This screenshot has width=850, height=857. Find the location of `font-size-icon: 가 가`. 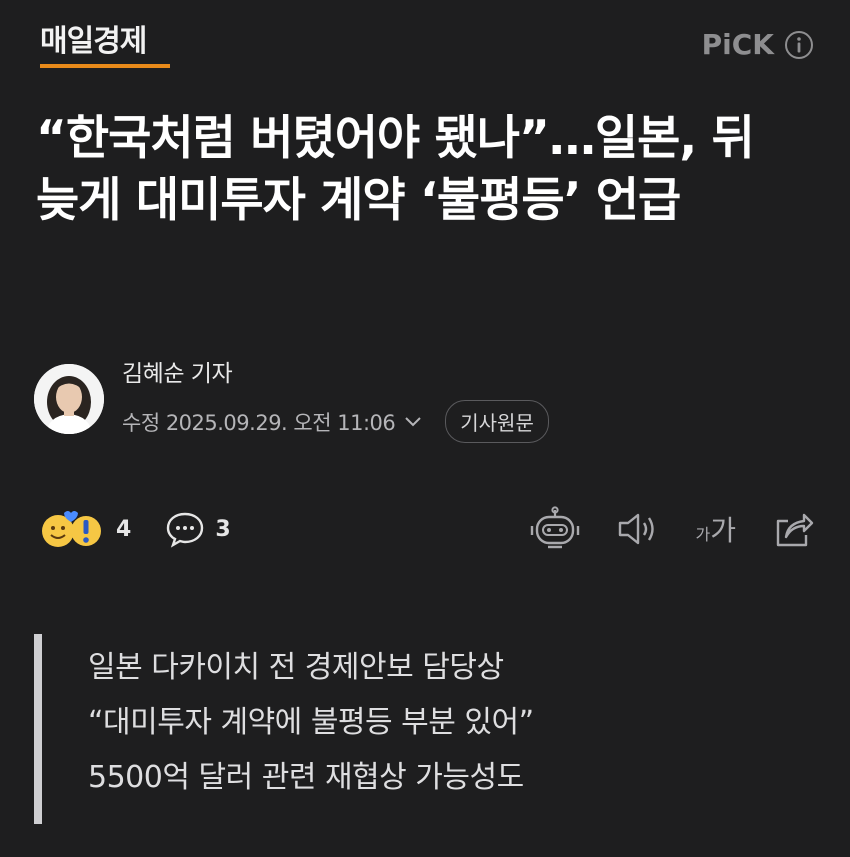

font-size-icon: 가 가 is located at coordinates (716, 529).